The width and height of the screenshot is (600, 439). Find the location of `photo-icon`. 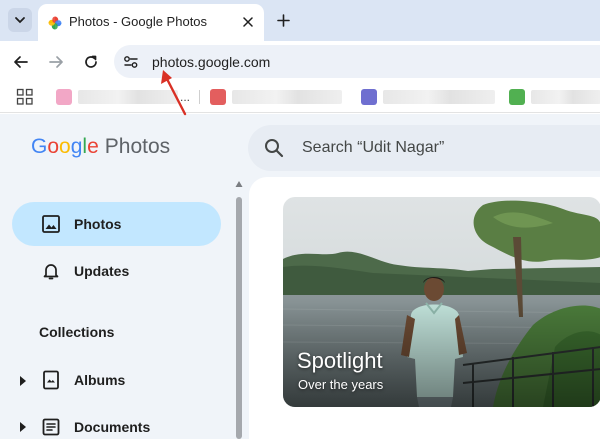

photo-icon is located at coordinates (51, 224).